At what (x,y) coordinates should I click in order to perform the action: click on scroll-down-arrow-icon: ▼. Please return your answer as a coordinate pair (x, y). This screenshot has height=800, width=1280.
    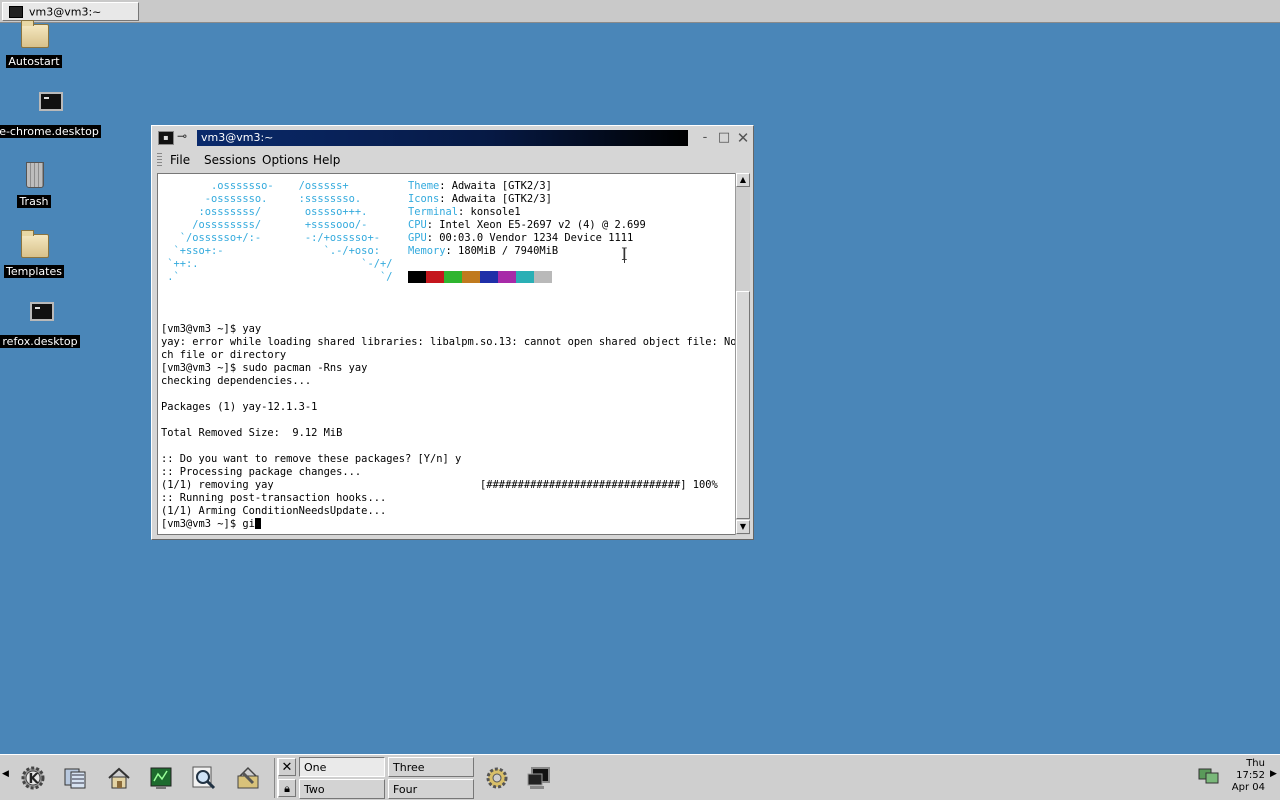
    Looking at the image, I should click on (743, 527).